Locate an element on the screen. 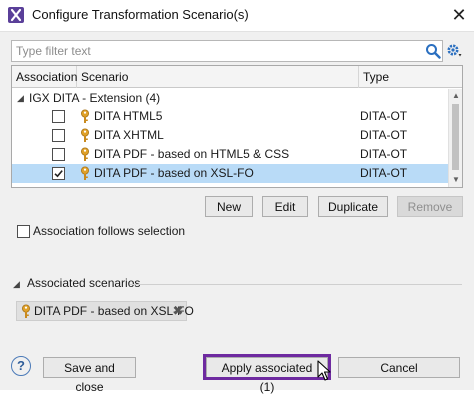 Image resolution: width=474 pixels, height=397 pixels. scenario-name: DITA PDF - based on HTML5 & CSS is located at coordinates (192, 154).